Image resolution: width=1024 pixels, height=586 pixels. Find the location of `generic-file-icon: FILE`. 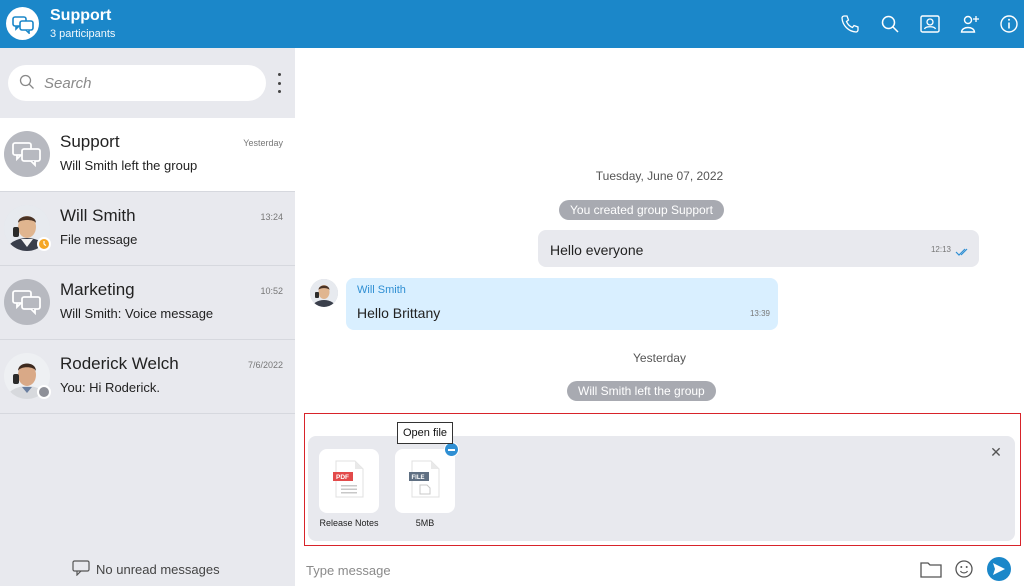

generic-file-icon: FILE is located at coordinates (425, 481).